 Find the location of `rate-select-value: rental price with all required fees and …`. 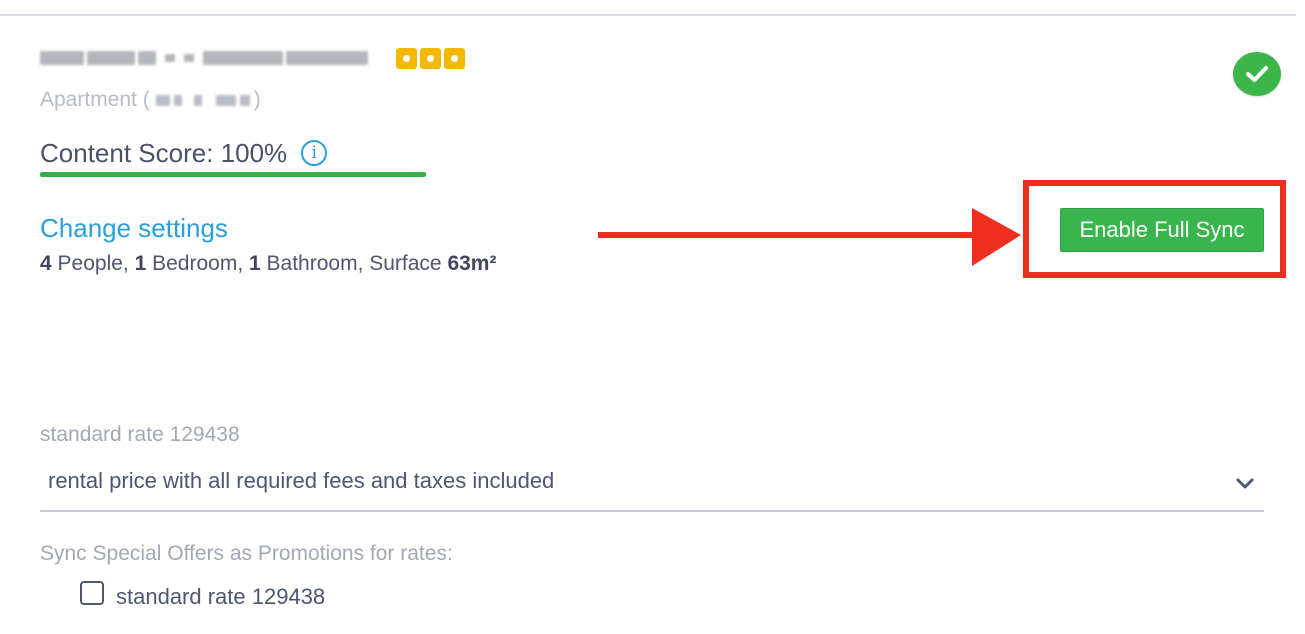

rate-select-value: rental price with all required fees and … is located at coordinates (301, 480).